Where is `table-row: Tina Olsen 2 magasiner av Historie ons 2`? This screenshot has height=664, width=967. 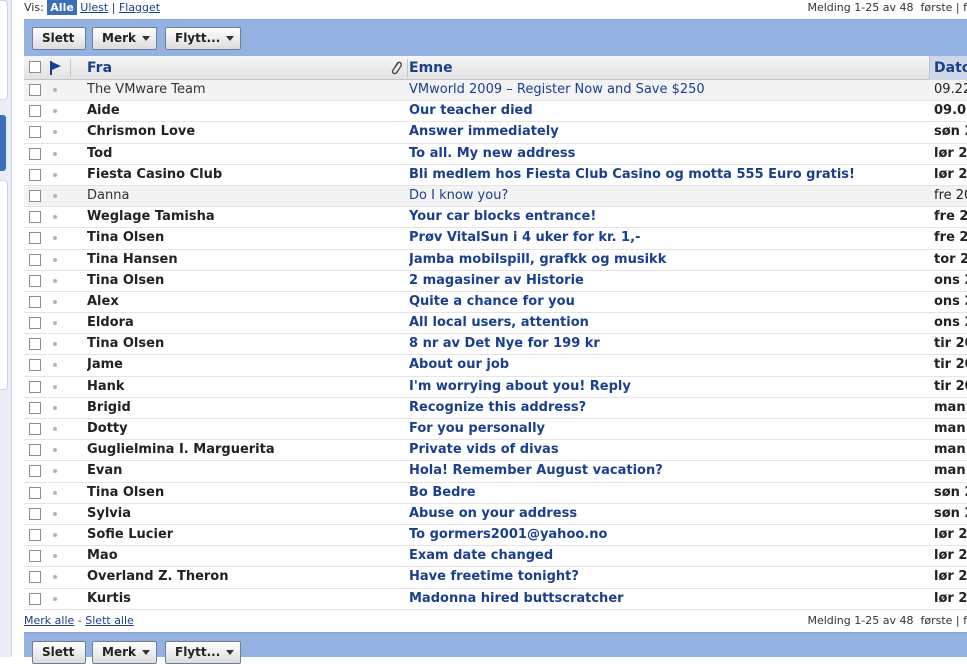 table-row: Tina Olsen 2 magasiner av Historie ons 2 is located at coordinates (495, 281).